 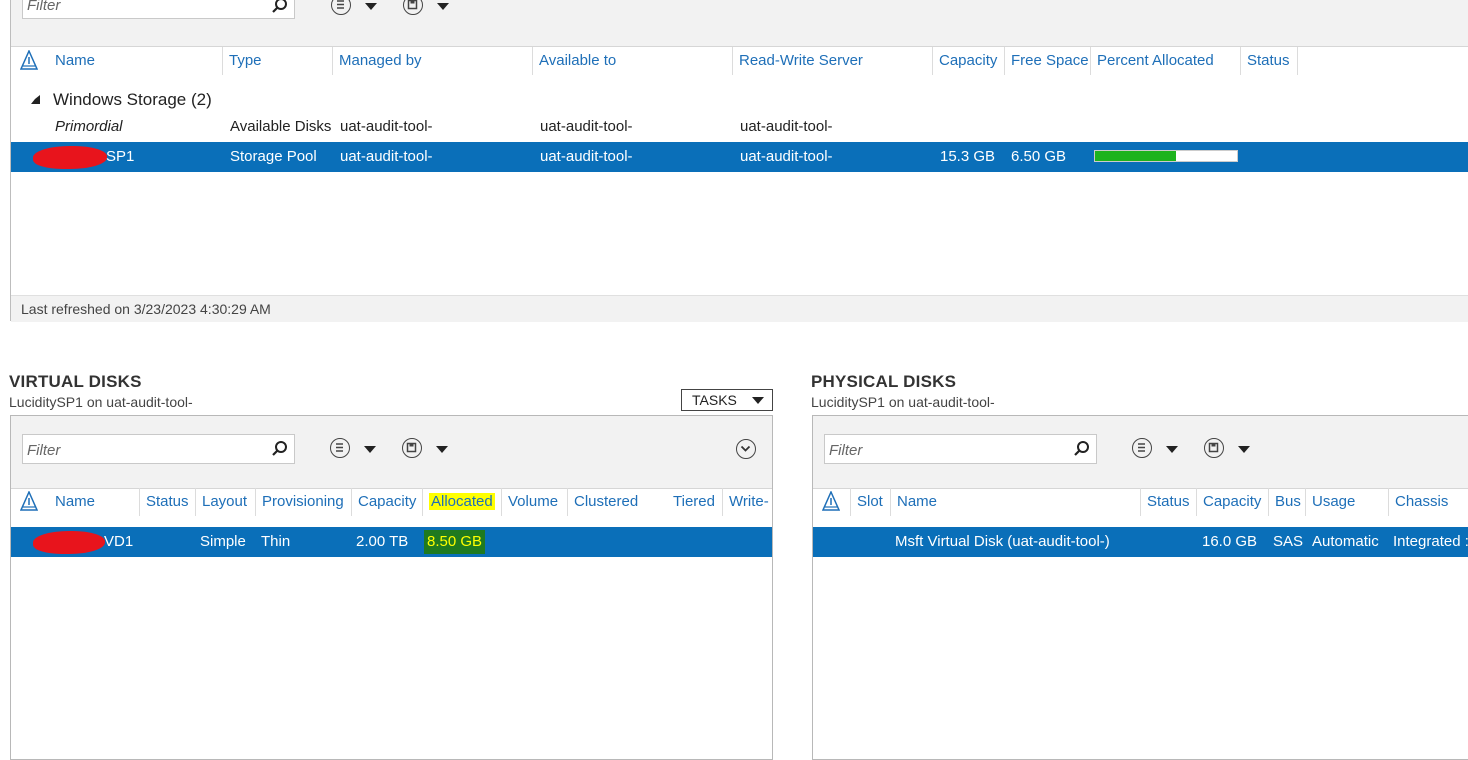 What do you see at coordinates (602, 502) in the screenshot?
I see `column-header-clustered: Clustered` at bounding box center [602, 502].